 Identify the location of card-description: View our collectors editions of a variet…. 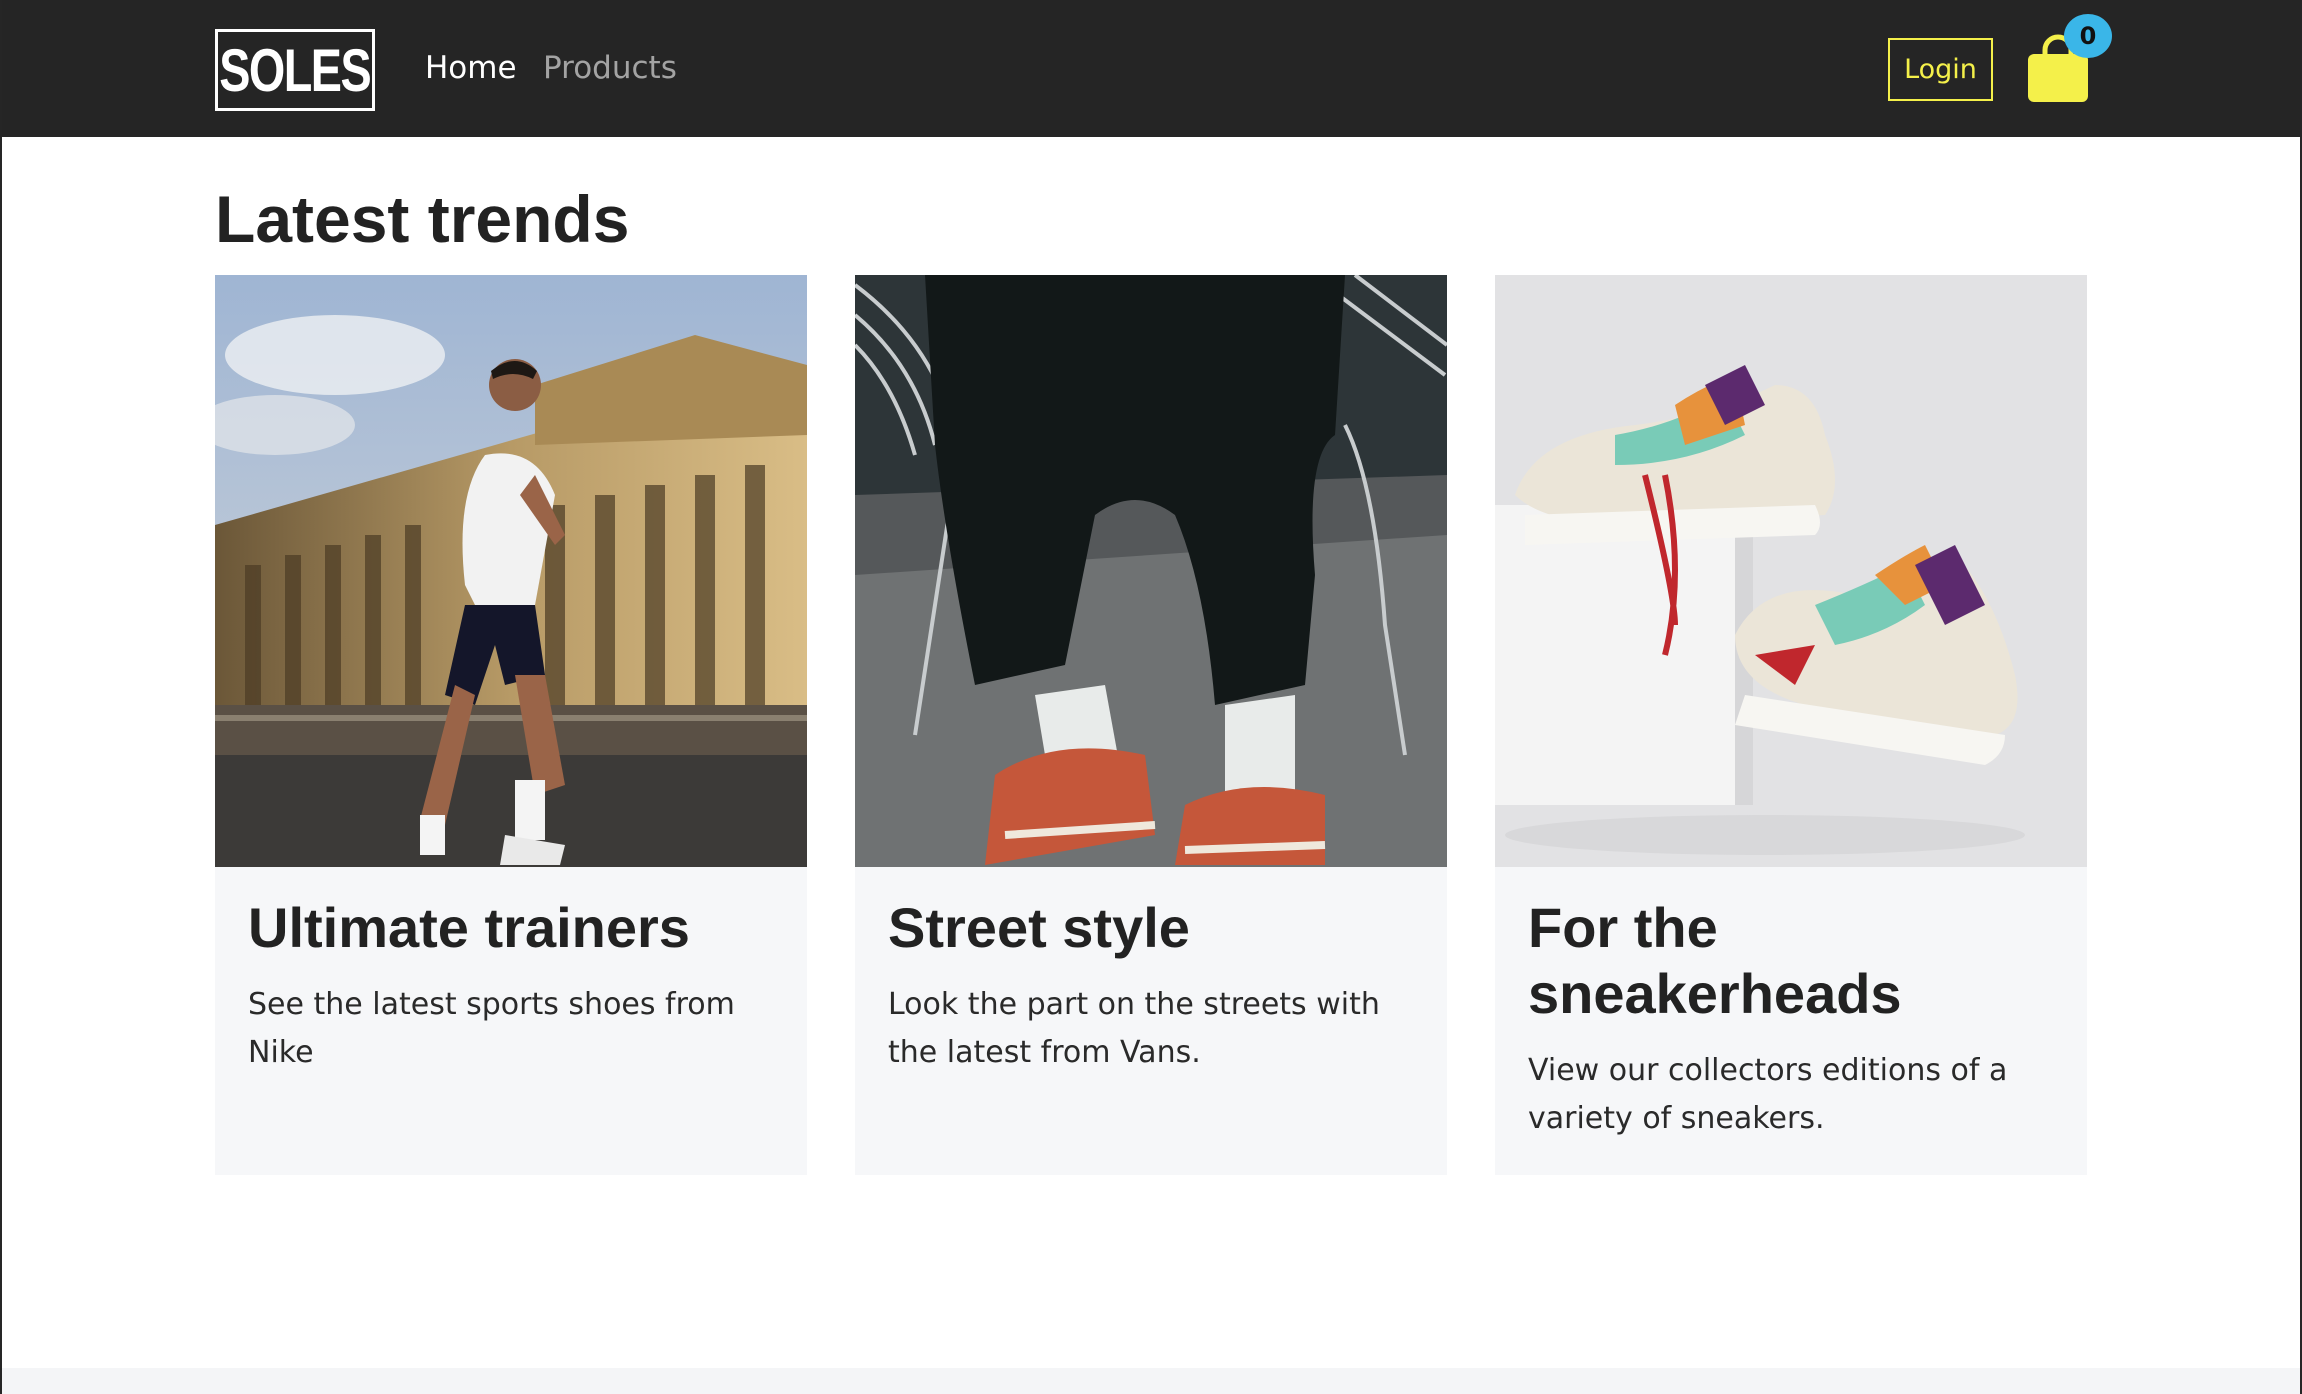
(1768, 1094).